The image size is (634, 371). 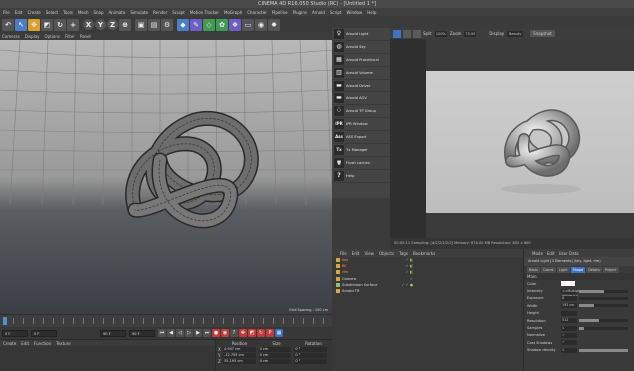 I want to click on object-name: Camera, so click(x=349, y=279).